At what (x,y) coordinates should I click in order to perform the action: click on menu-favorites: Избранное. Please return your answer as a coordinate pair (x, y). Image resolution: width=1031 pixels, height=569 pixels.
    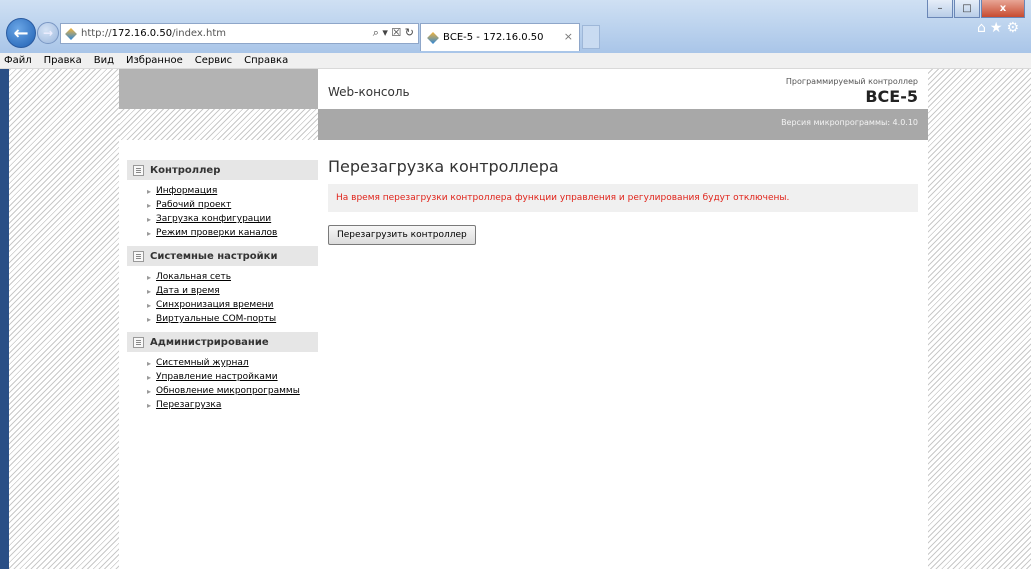
    Looking at the image, I should click on (154, 60).